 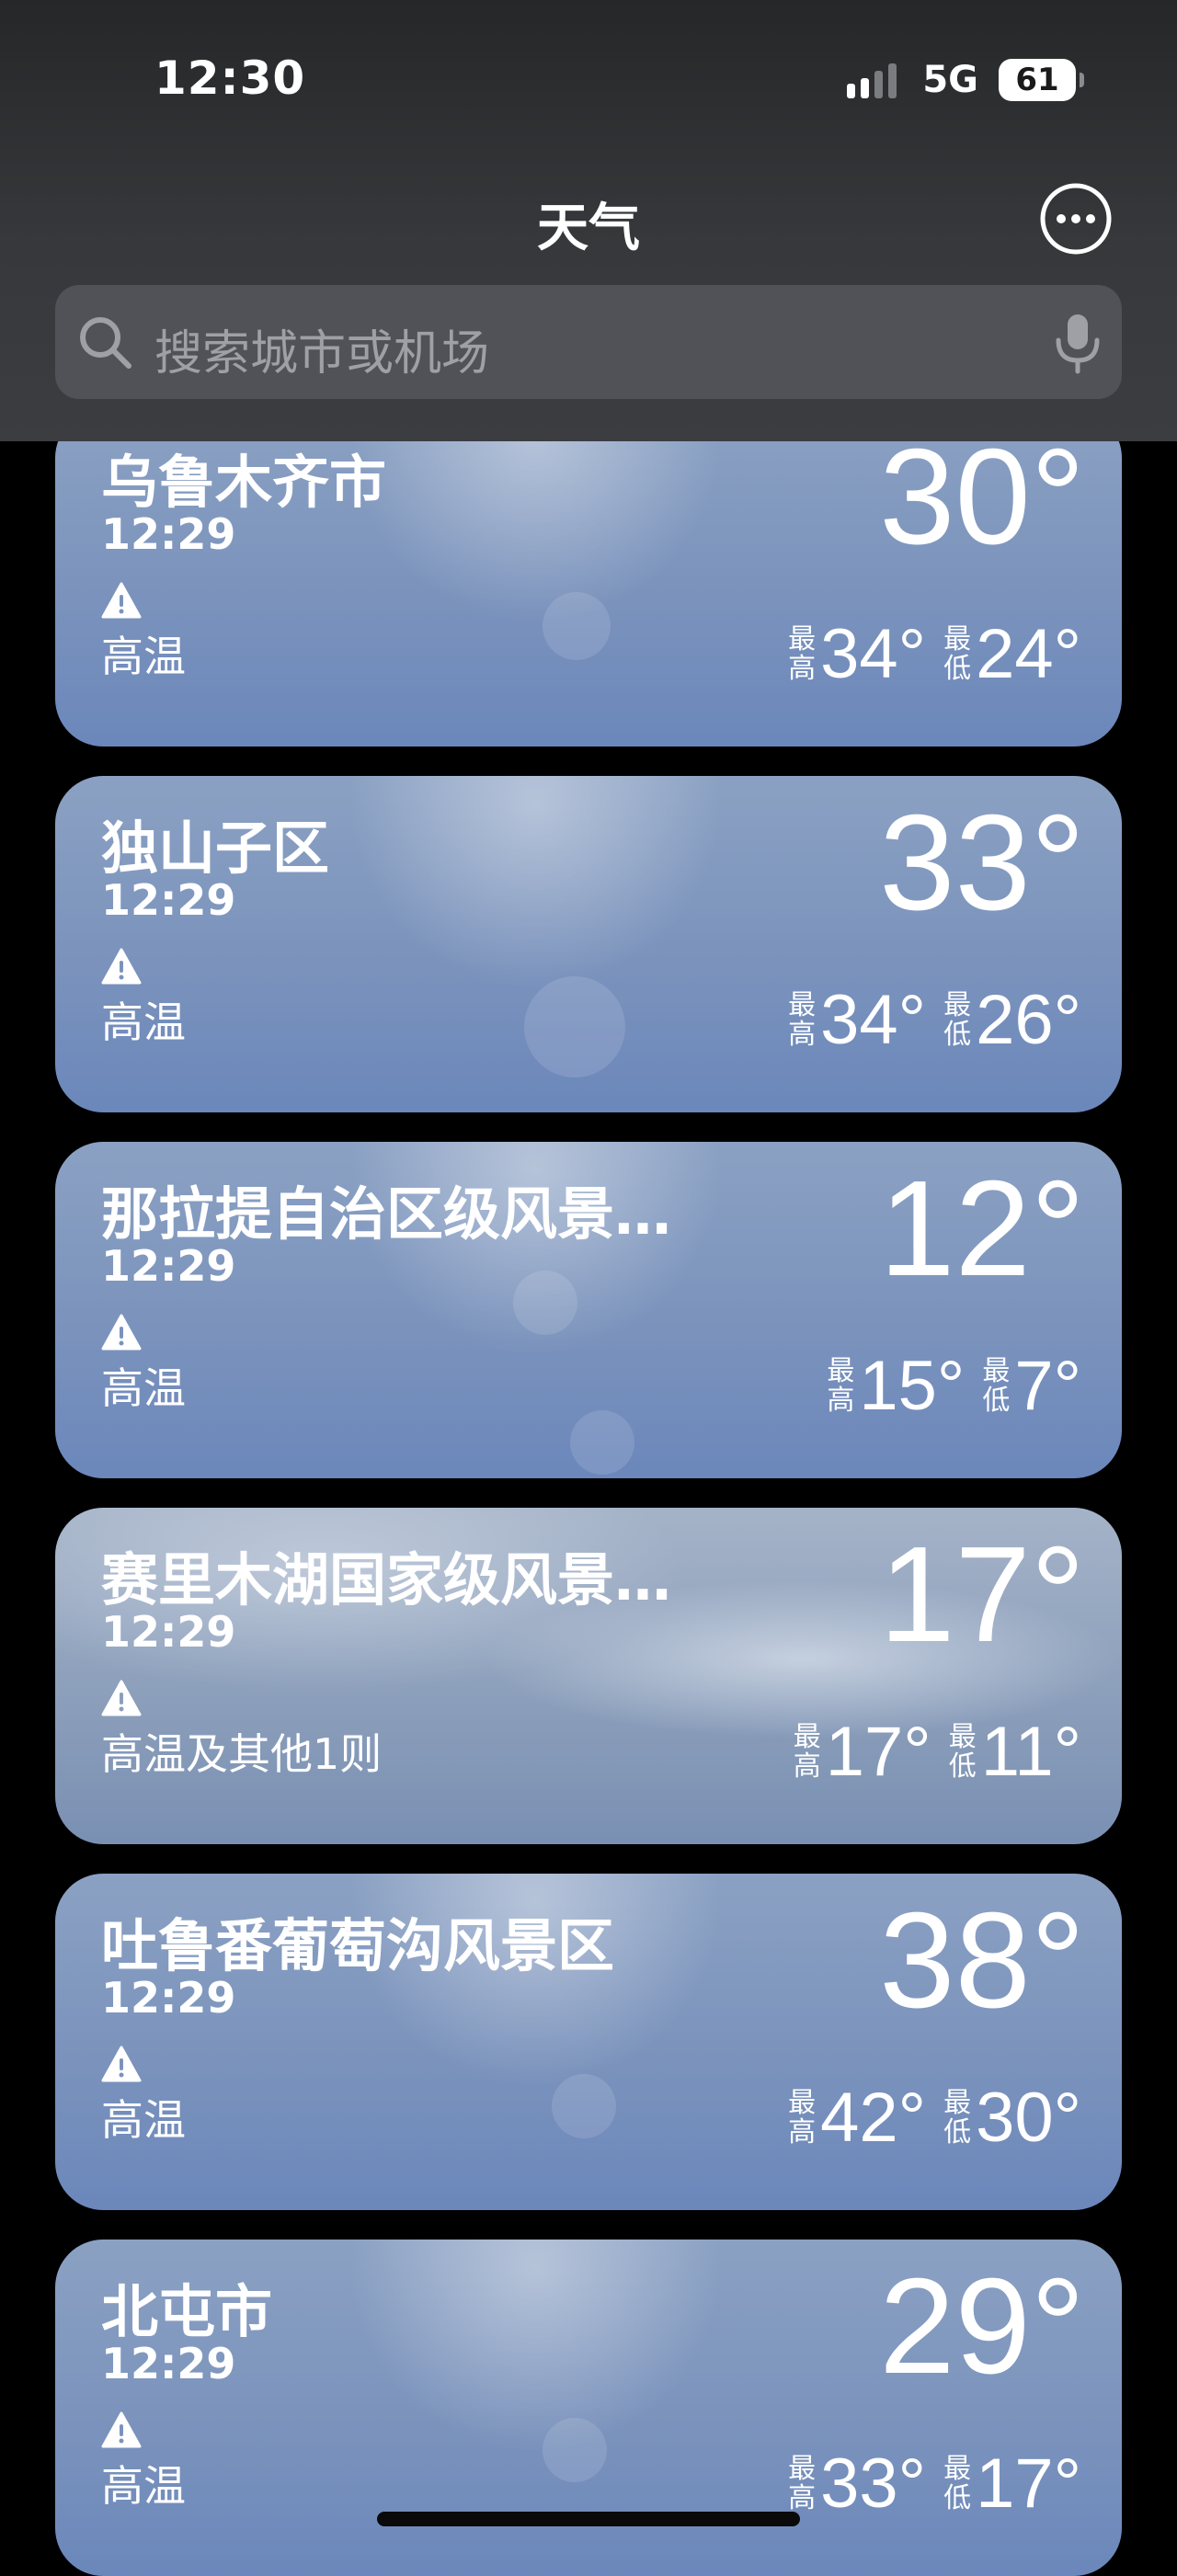 I want to click on current-temperature: 38°, so click(x=982, y=1960).